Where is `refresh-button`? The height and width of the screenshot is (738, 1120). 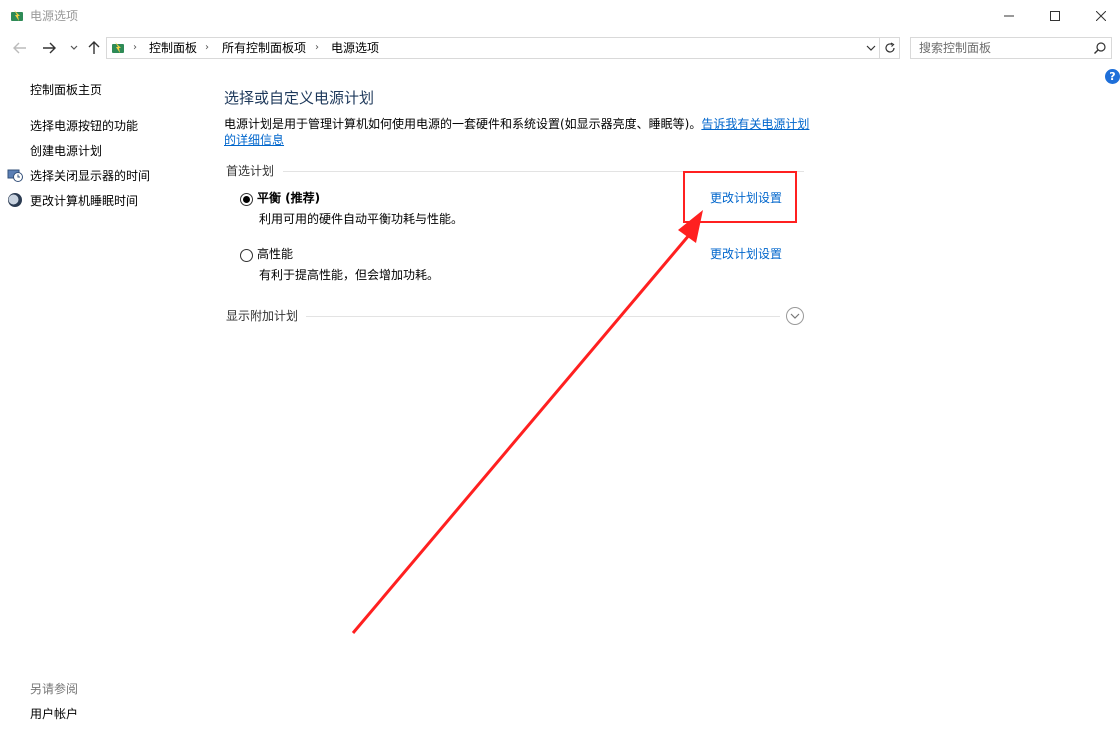 refresh-button is located at coordinates (890, 48).